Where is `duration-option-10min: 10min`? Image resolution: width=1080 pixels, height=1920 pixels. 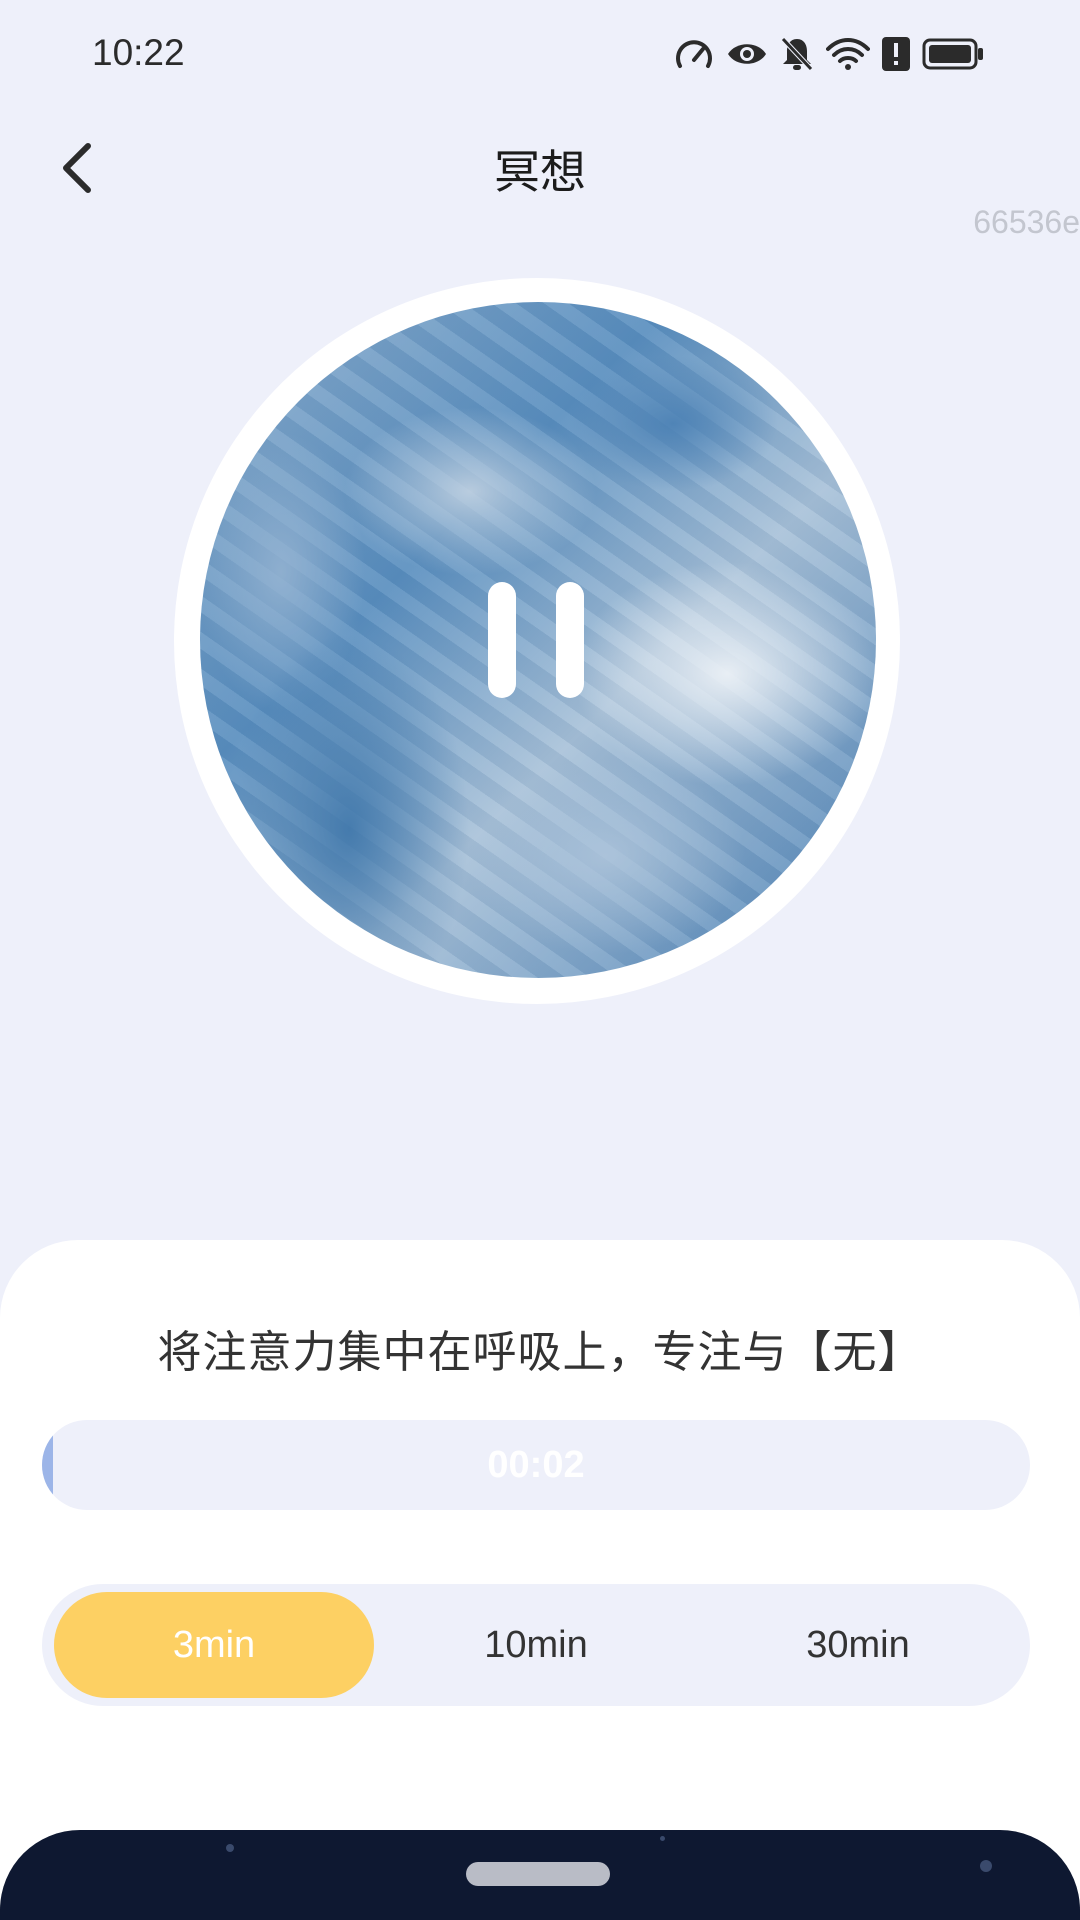 duration-option-10min: 10min is located at coordinates (536, 1645).